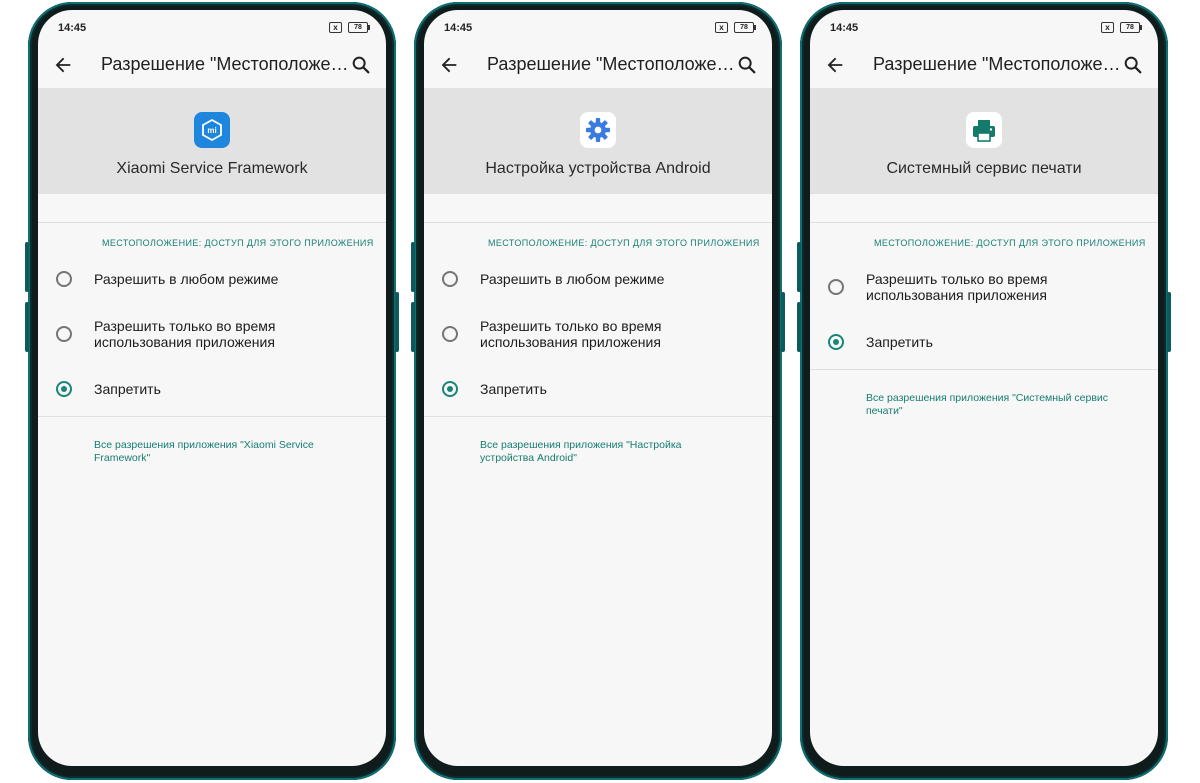  I want to click on xiaomi-mi-icon: mi, so click(212, 130).